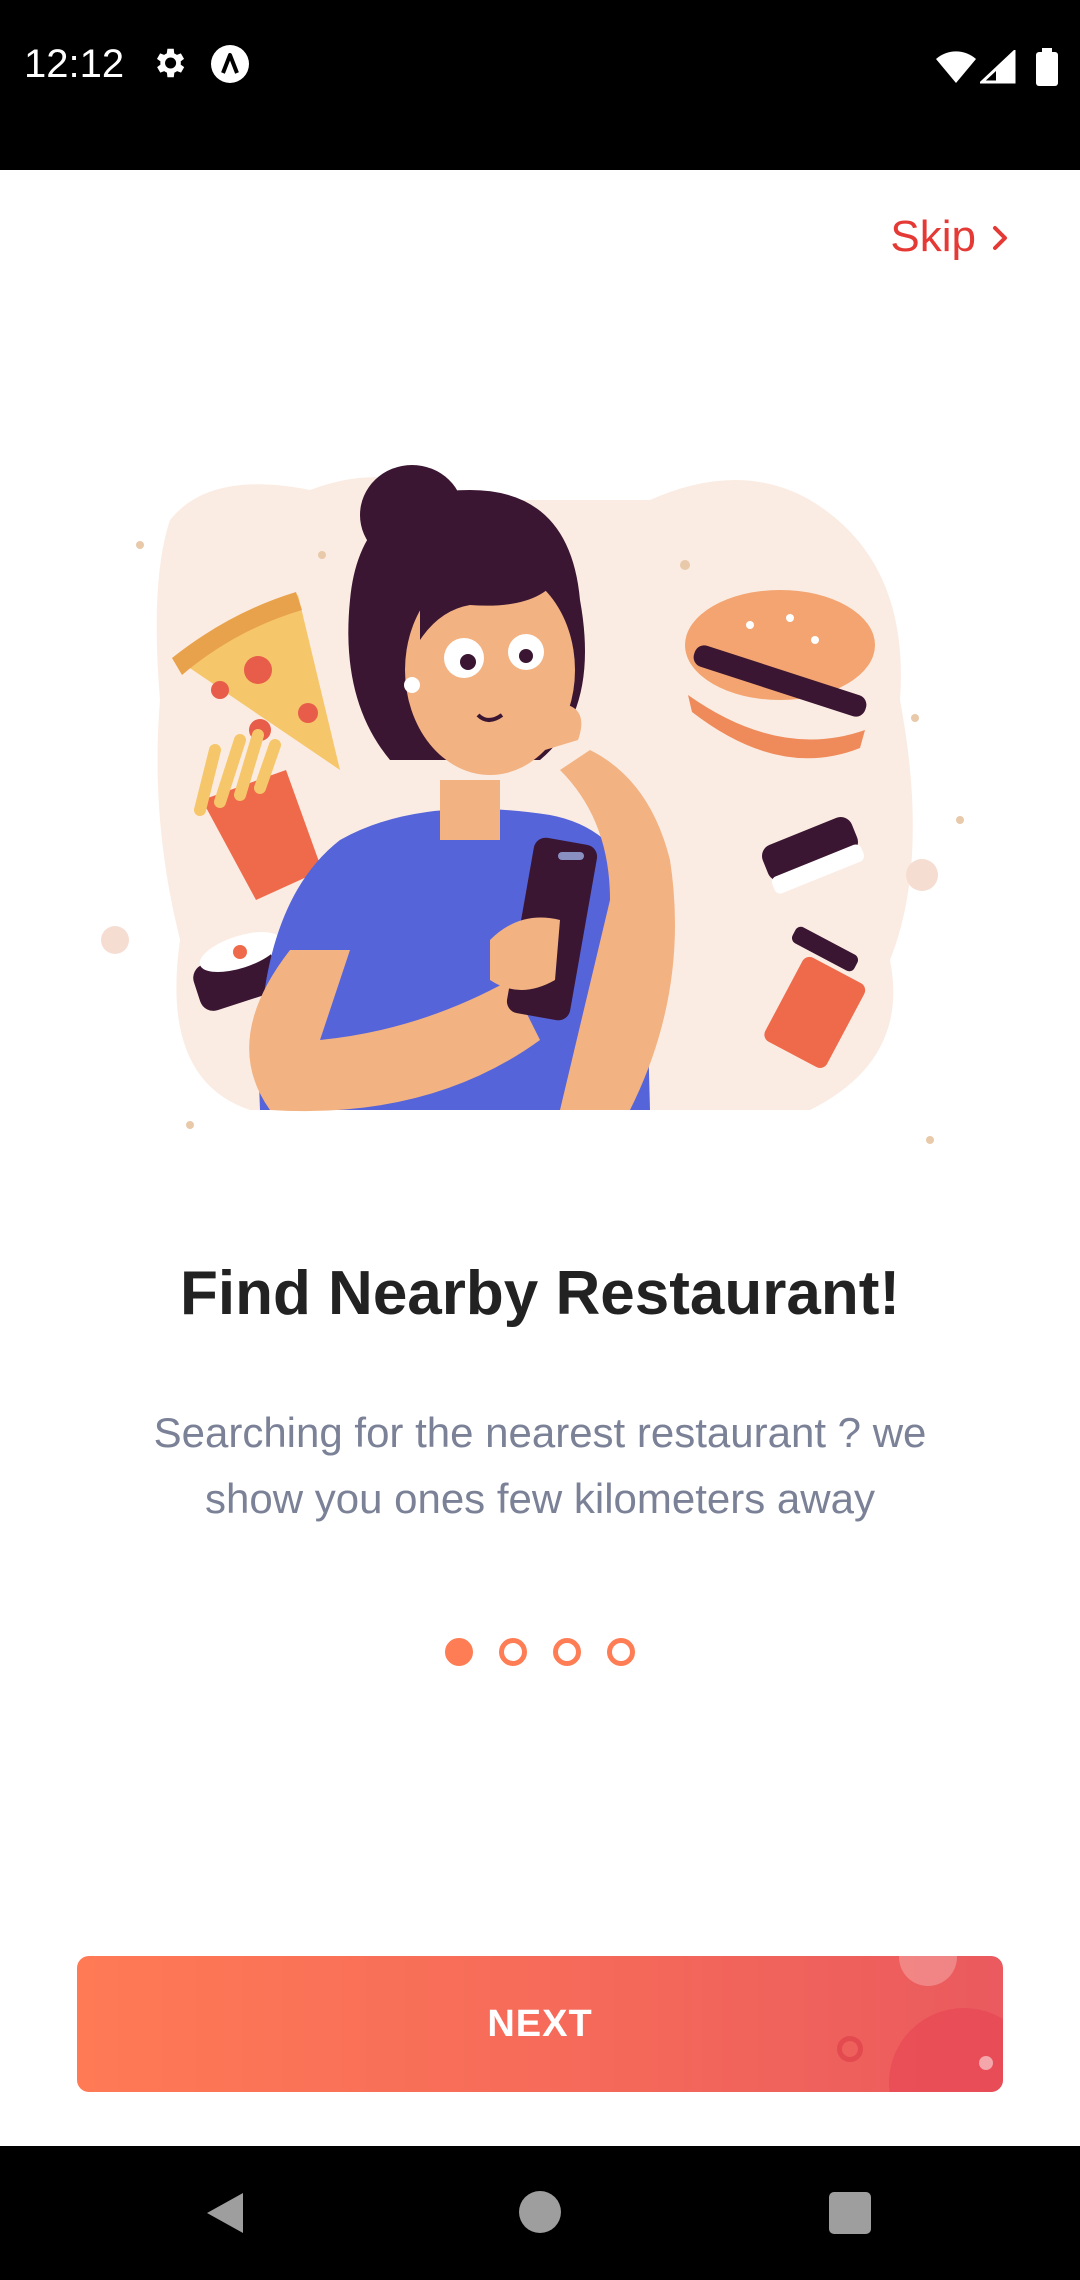  What do you see at coordinates (225, 2213) in the screenshot?
I see `back-icon` at bounding box center [225, 2213].